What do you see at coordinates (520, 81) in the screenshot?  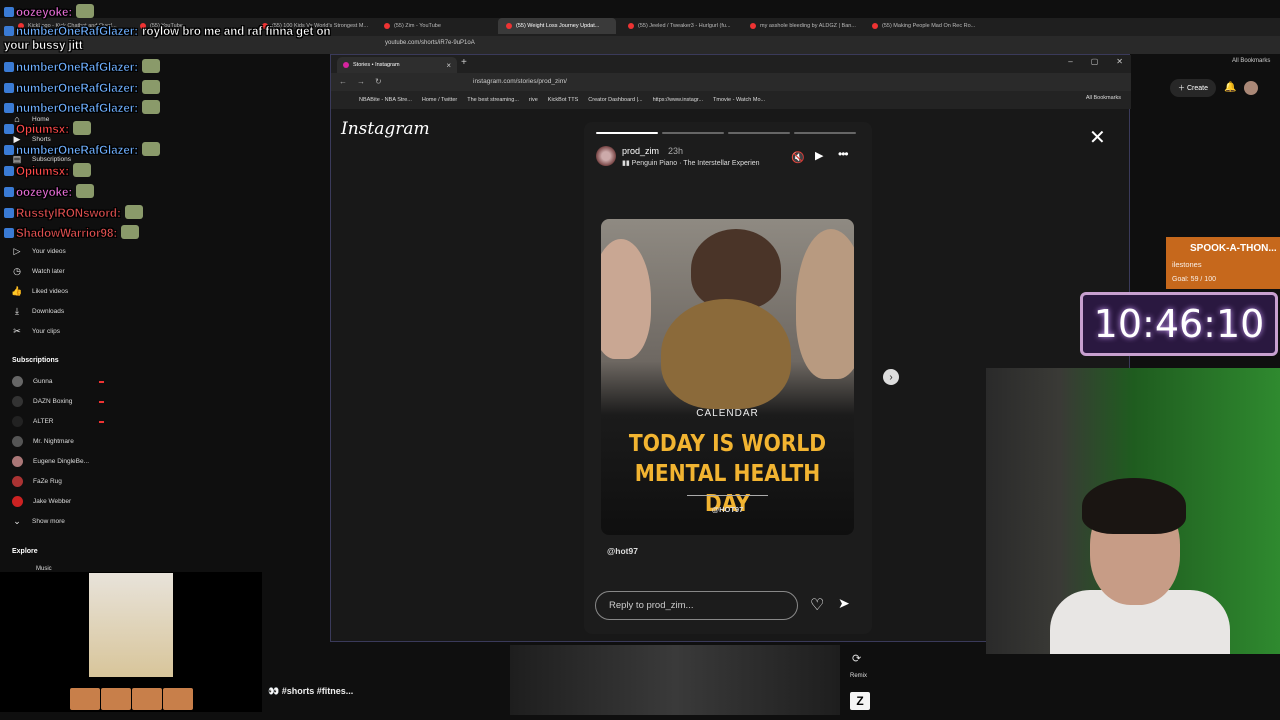 I see `window-url: instagram.com/stories/prod_zim/` at bounding box center [520, 81].